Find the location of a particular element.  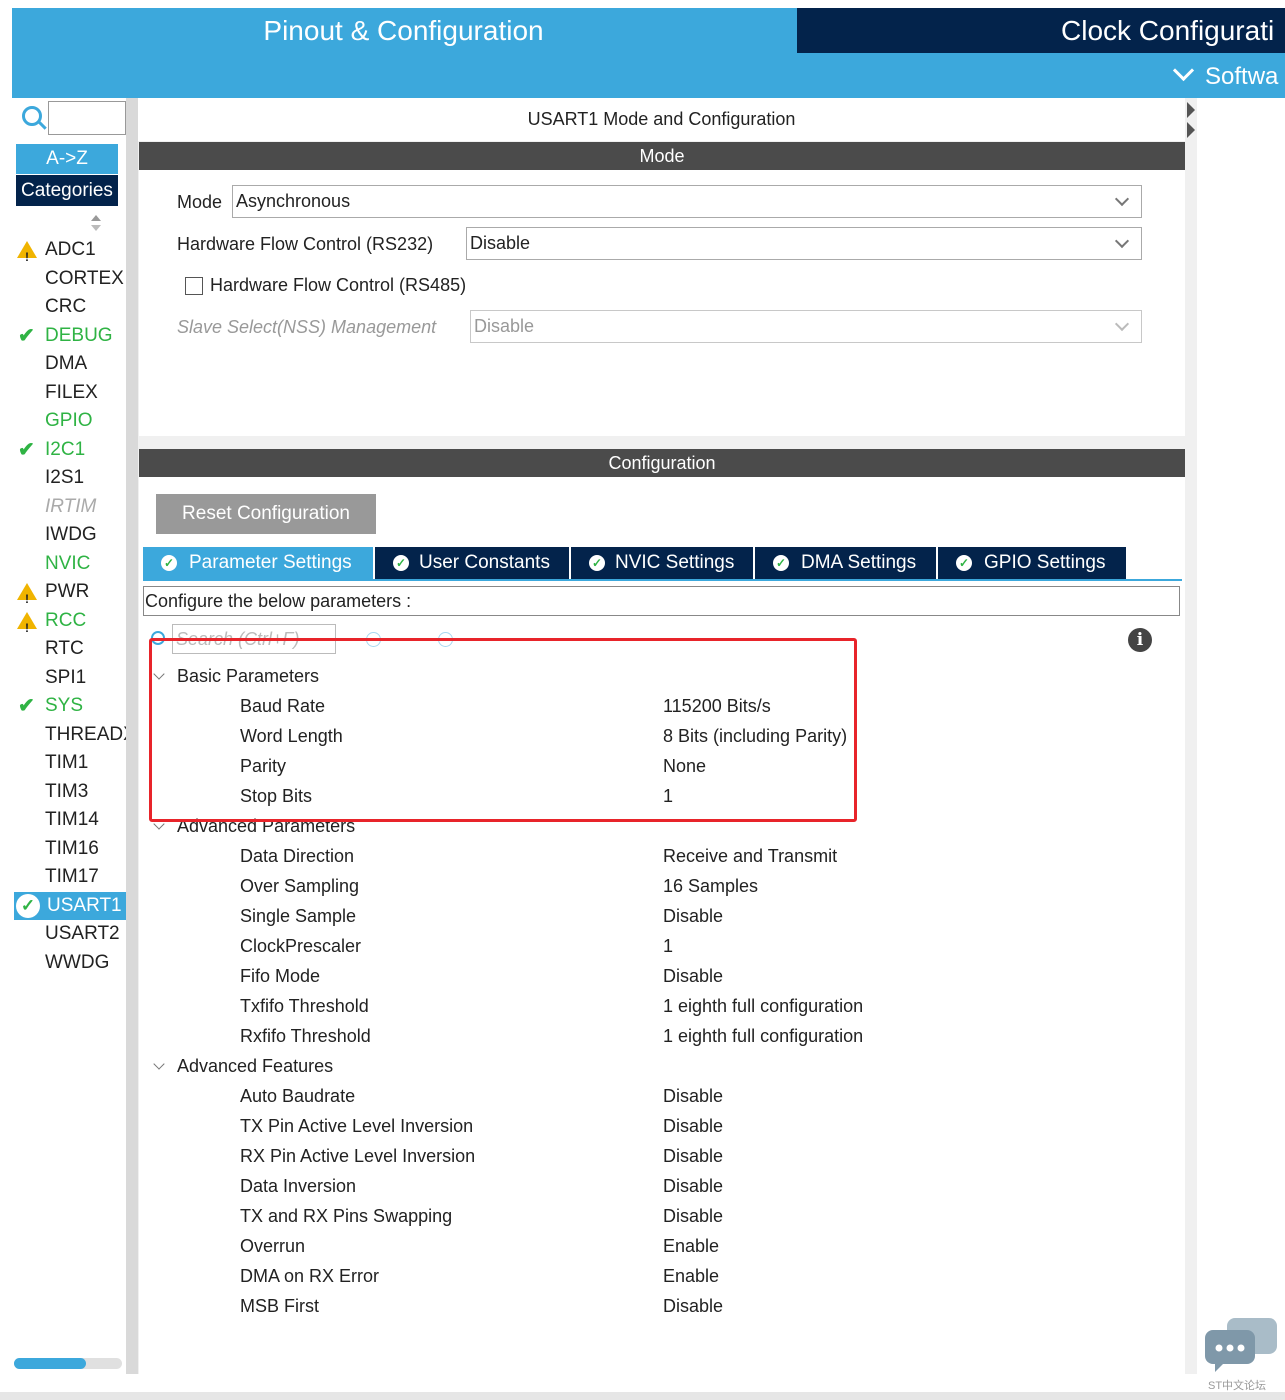

sidebar-item-label: SPI1 is located at coordinates (66, 677).